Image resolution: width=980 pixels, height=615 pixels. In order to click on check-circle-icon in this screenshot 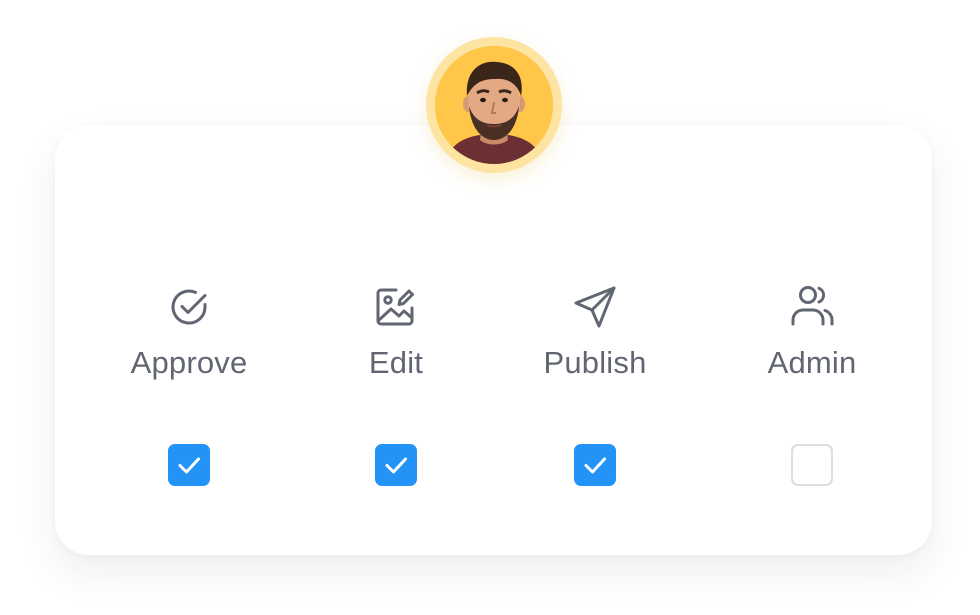, I will do `click(189, 307)`.